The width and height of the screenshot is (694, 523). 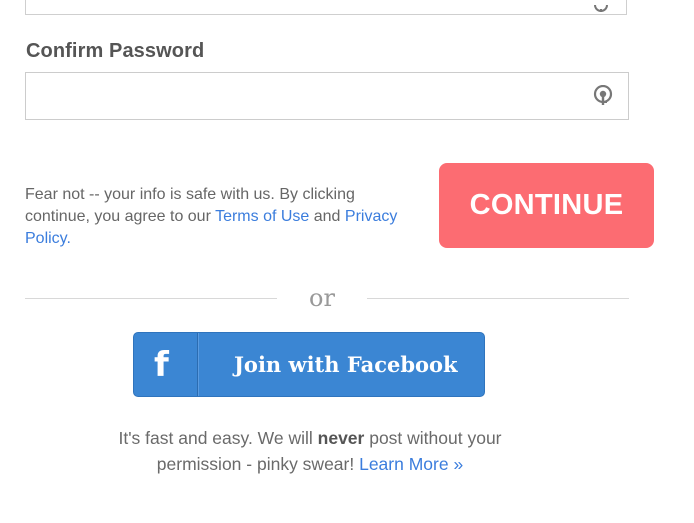 What do you see at coordinates (322, 298) in the screenshot?
I see `divider-or-label: or` at bounding box center [322, 298].